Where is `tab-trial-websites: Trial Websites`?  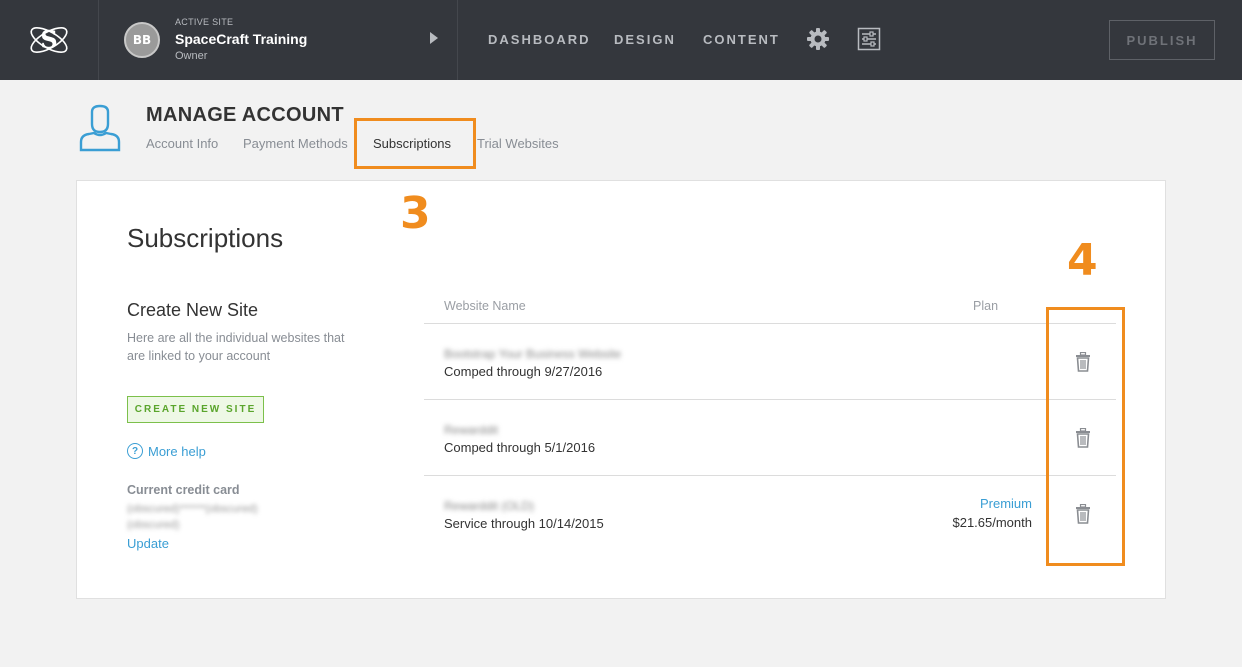 tab-trial-websites: Trial Websites is located at coordinates (518, 143).